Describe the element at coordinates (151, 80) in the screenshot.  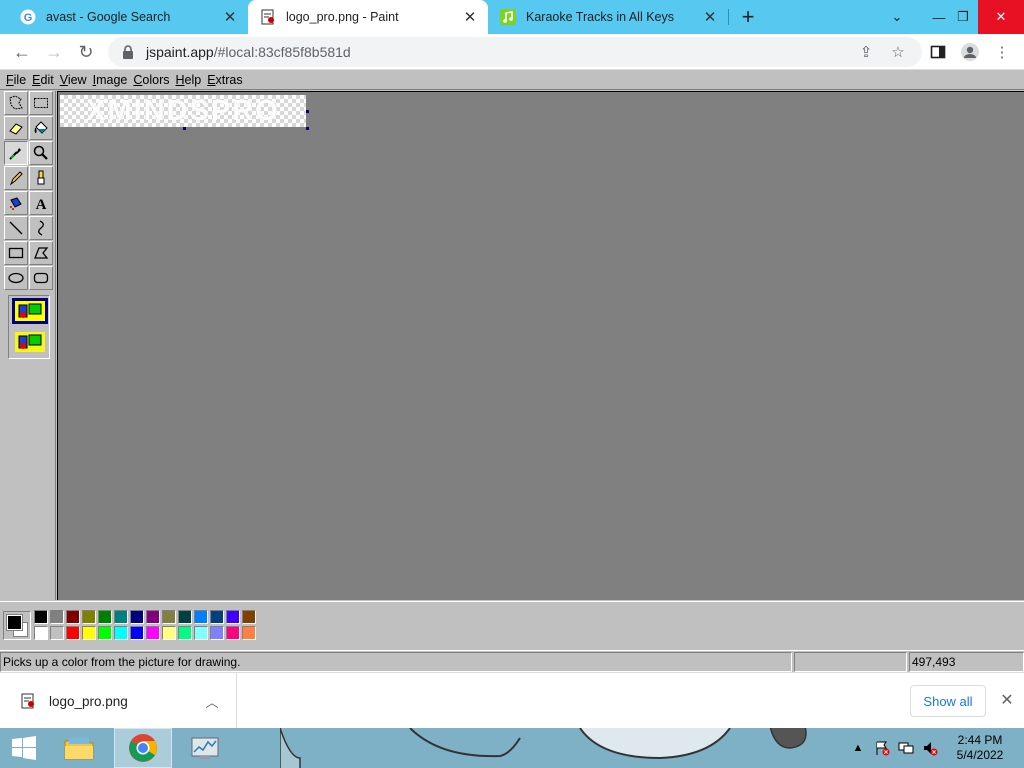
I see `menu-colors: Colors` at that location.